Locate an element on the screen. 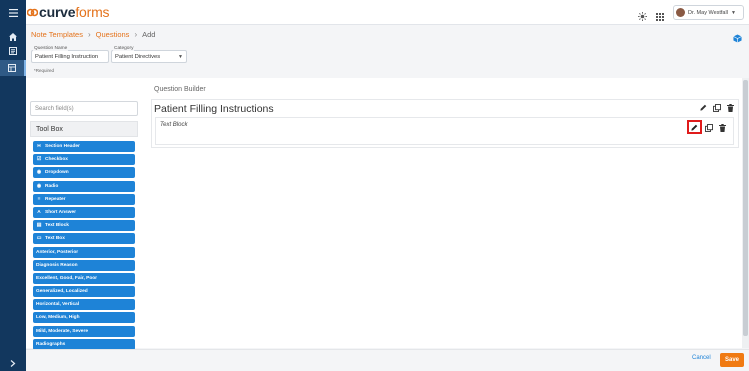 The height and width of the screenshot is (371, 749). toolbox-item-label: Checkbox is located at coordinates (56, 160).